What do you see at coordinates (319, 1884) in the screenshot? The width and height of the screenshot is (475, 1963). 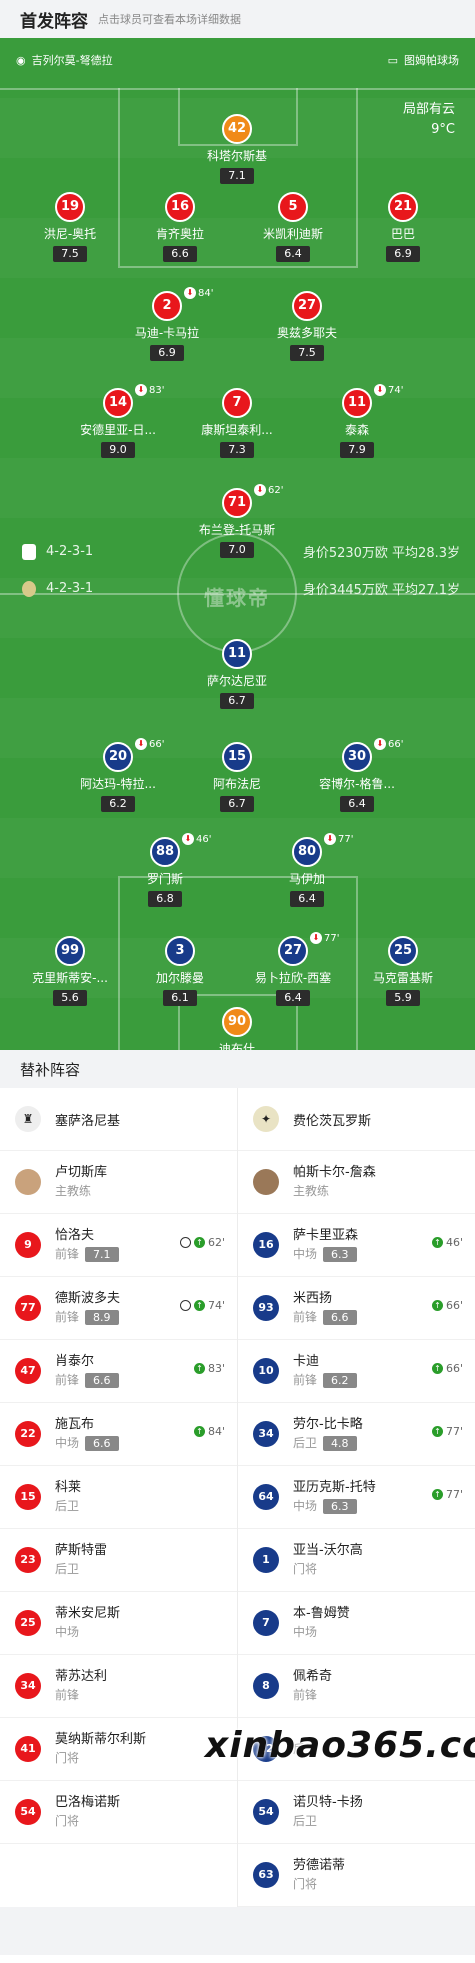 I see `sub-meta: 门将` at bounding box center [319, 1884].